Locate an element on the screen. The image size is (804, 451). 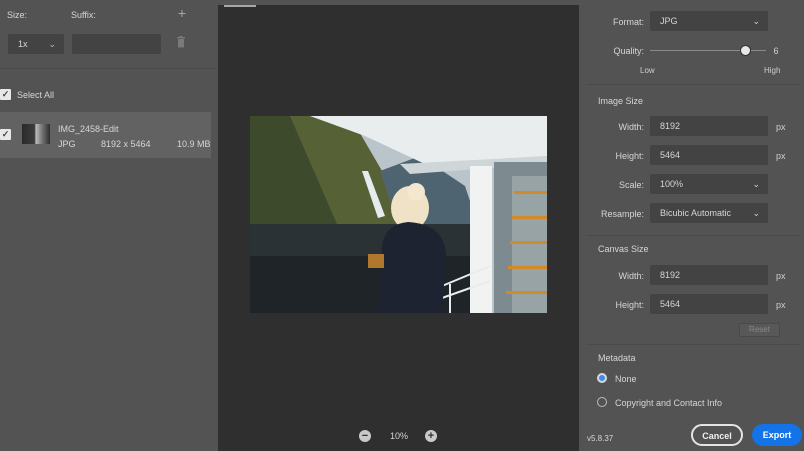
image-width-unit: px is located at coordinates (781, 127).